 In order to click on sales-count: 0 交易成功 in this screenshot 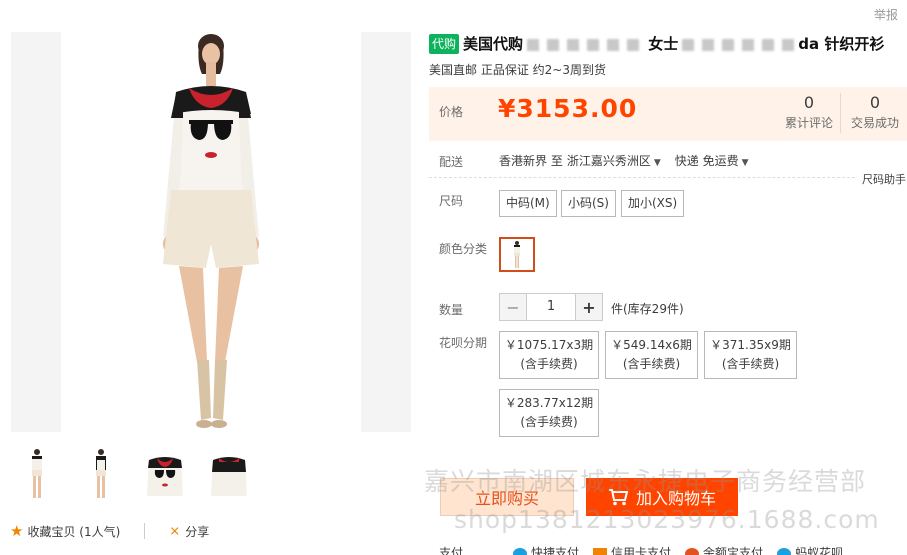, I will do `click(874, 111)`.